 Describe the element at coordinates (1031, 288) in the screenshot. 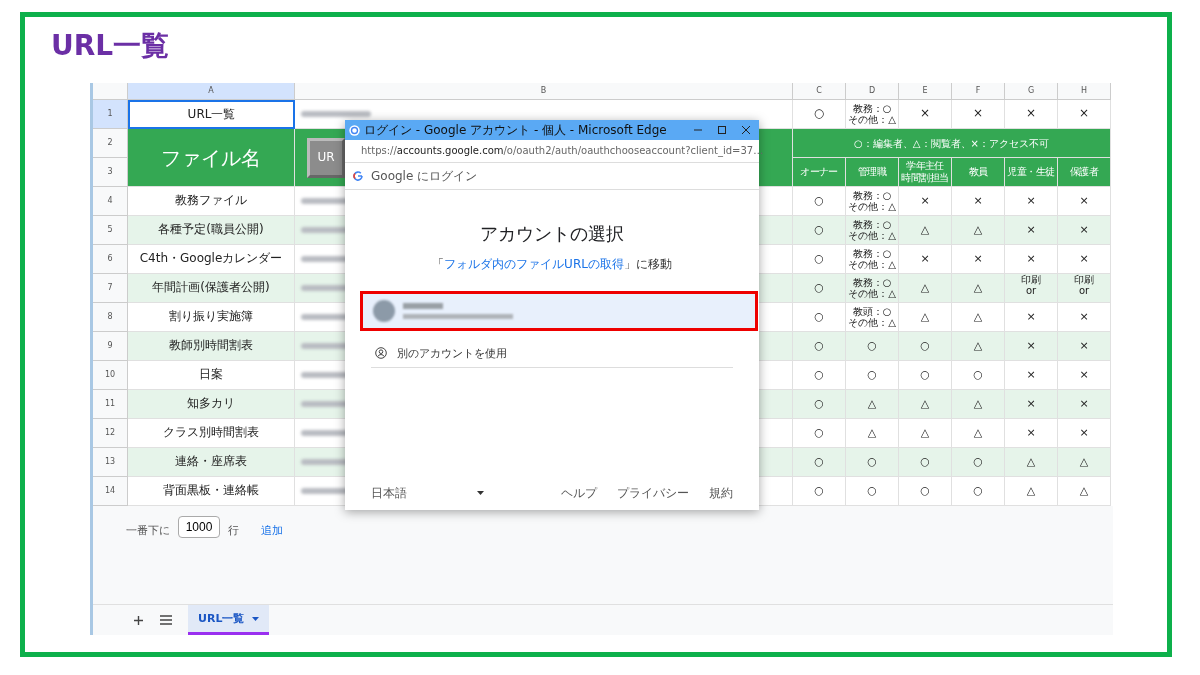

I see `table-cell: 印刷 or` at that location.